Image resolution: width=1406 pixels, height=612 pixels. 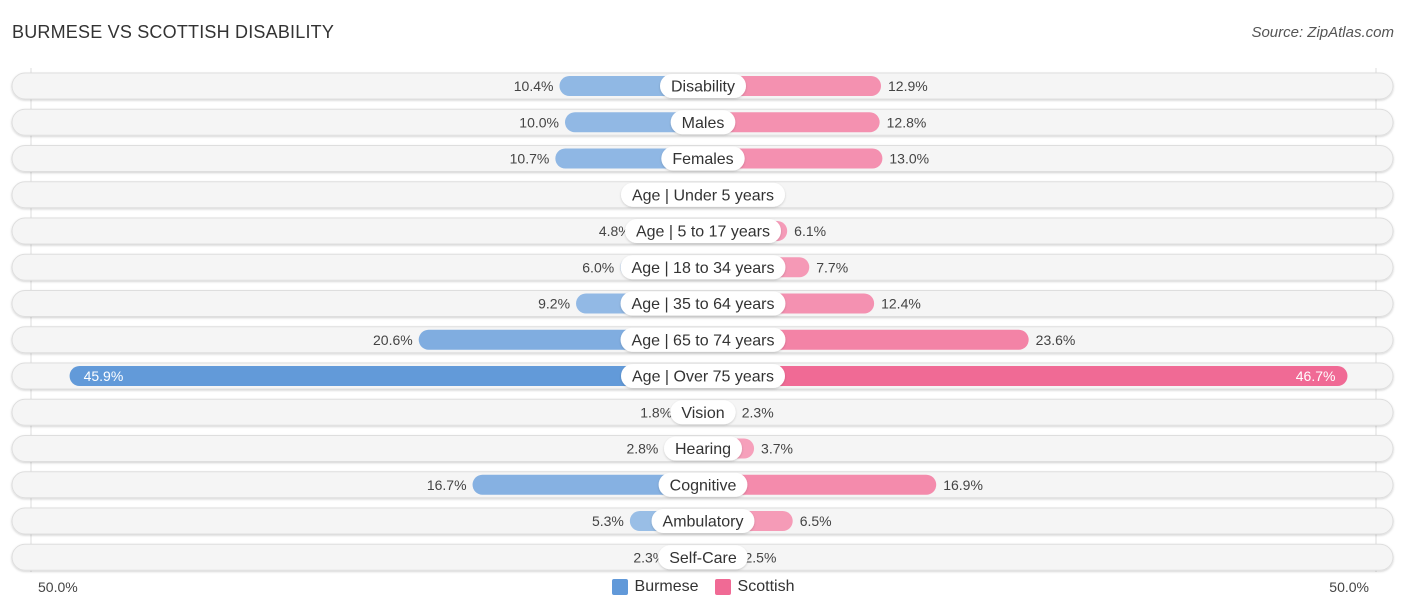 What do you see at coordinates (907, 122) in the screenshot?
I see `value-label-scottish: 12.8%` at bounding box center [907, 122].